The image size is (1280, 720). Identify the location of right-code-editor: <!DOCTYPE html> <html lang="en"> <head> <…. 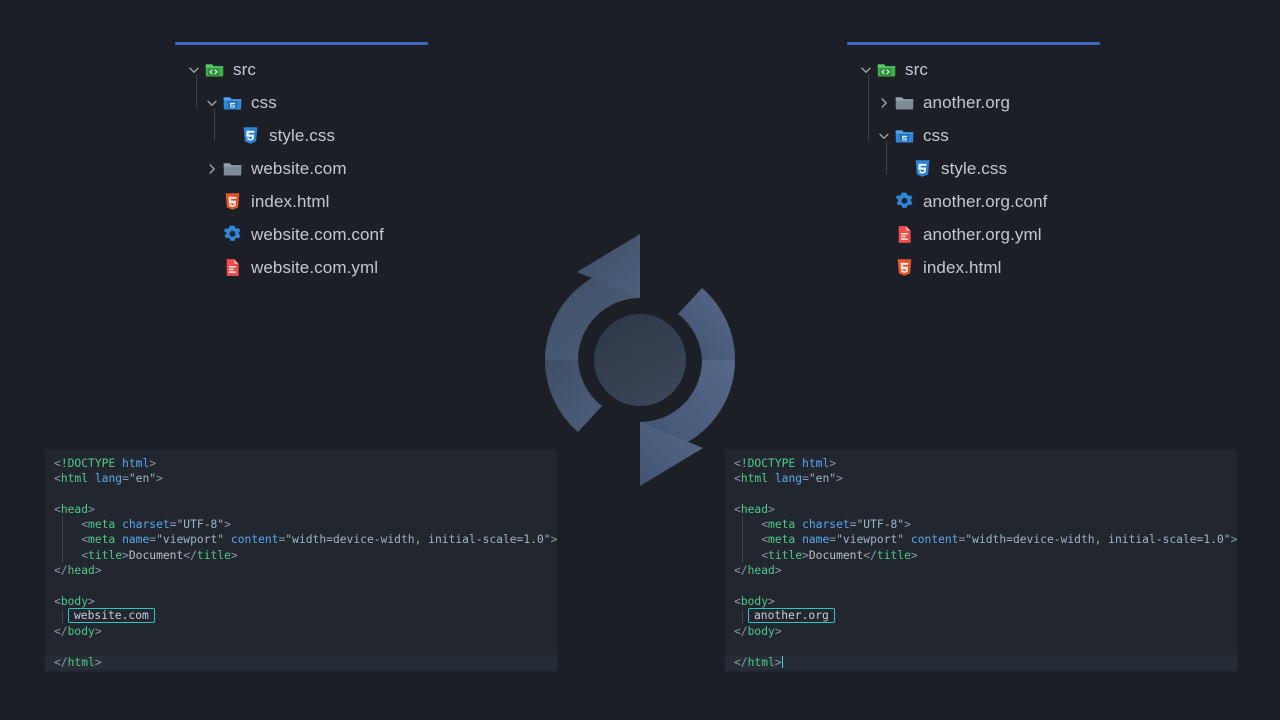
(981, 561).